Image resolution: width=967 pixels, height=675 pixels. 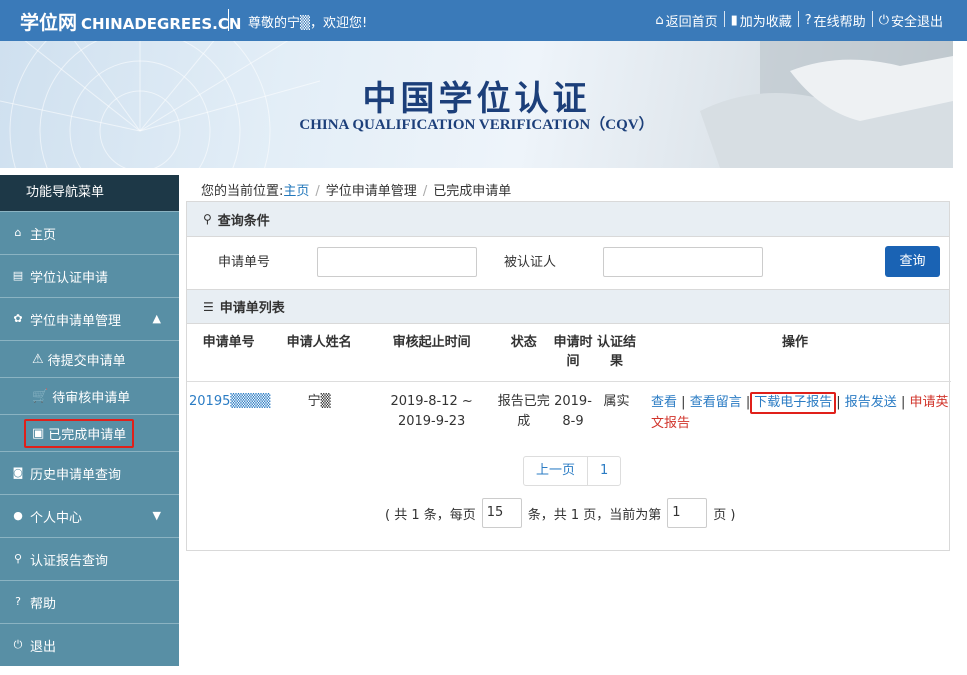 I want to click on sidebar-header: 功能导航菜单, so click(x=89, y=193).